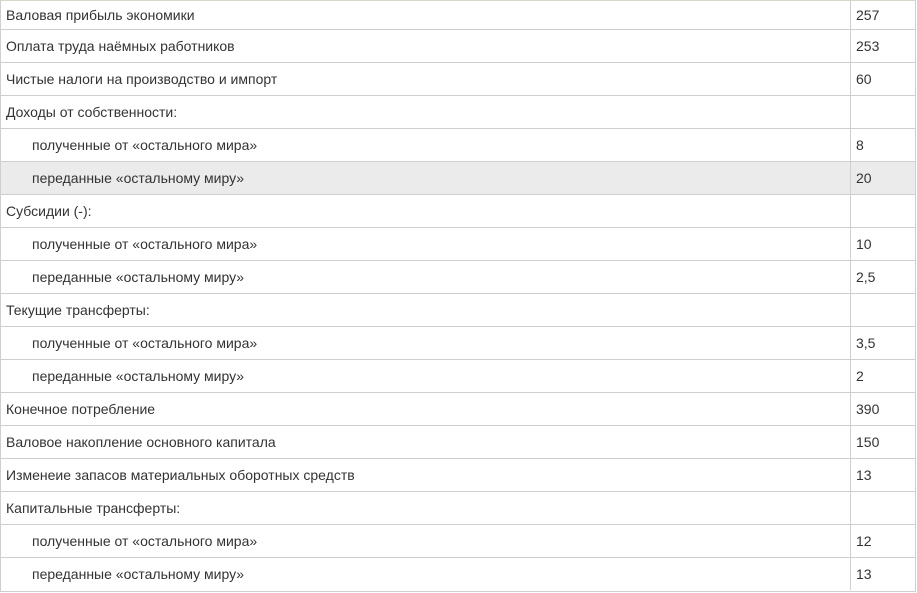 This screenshot has height=593, width=917. I want to click on row-value: 253, so click(868, 46).